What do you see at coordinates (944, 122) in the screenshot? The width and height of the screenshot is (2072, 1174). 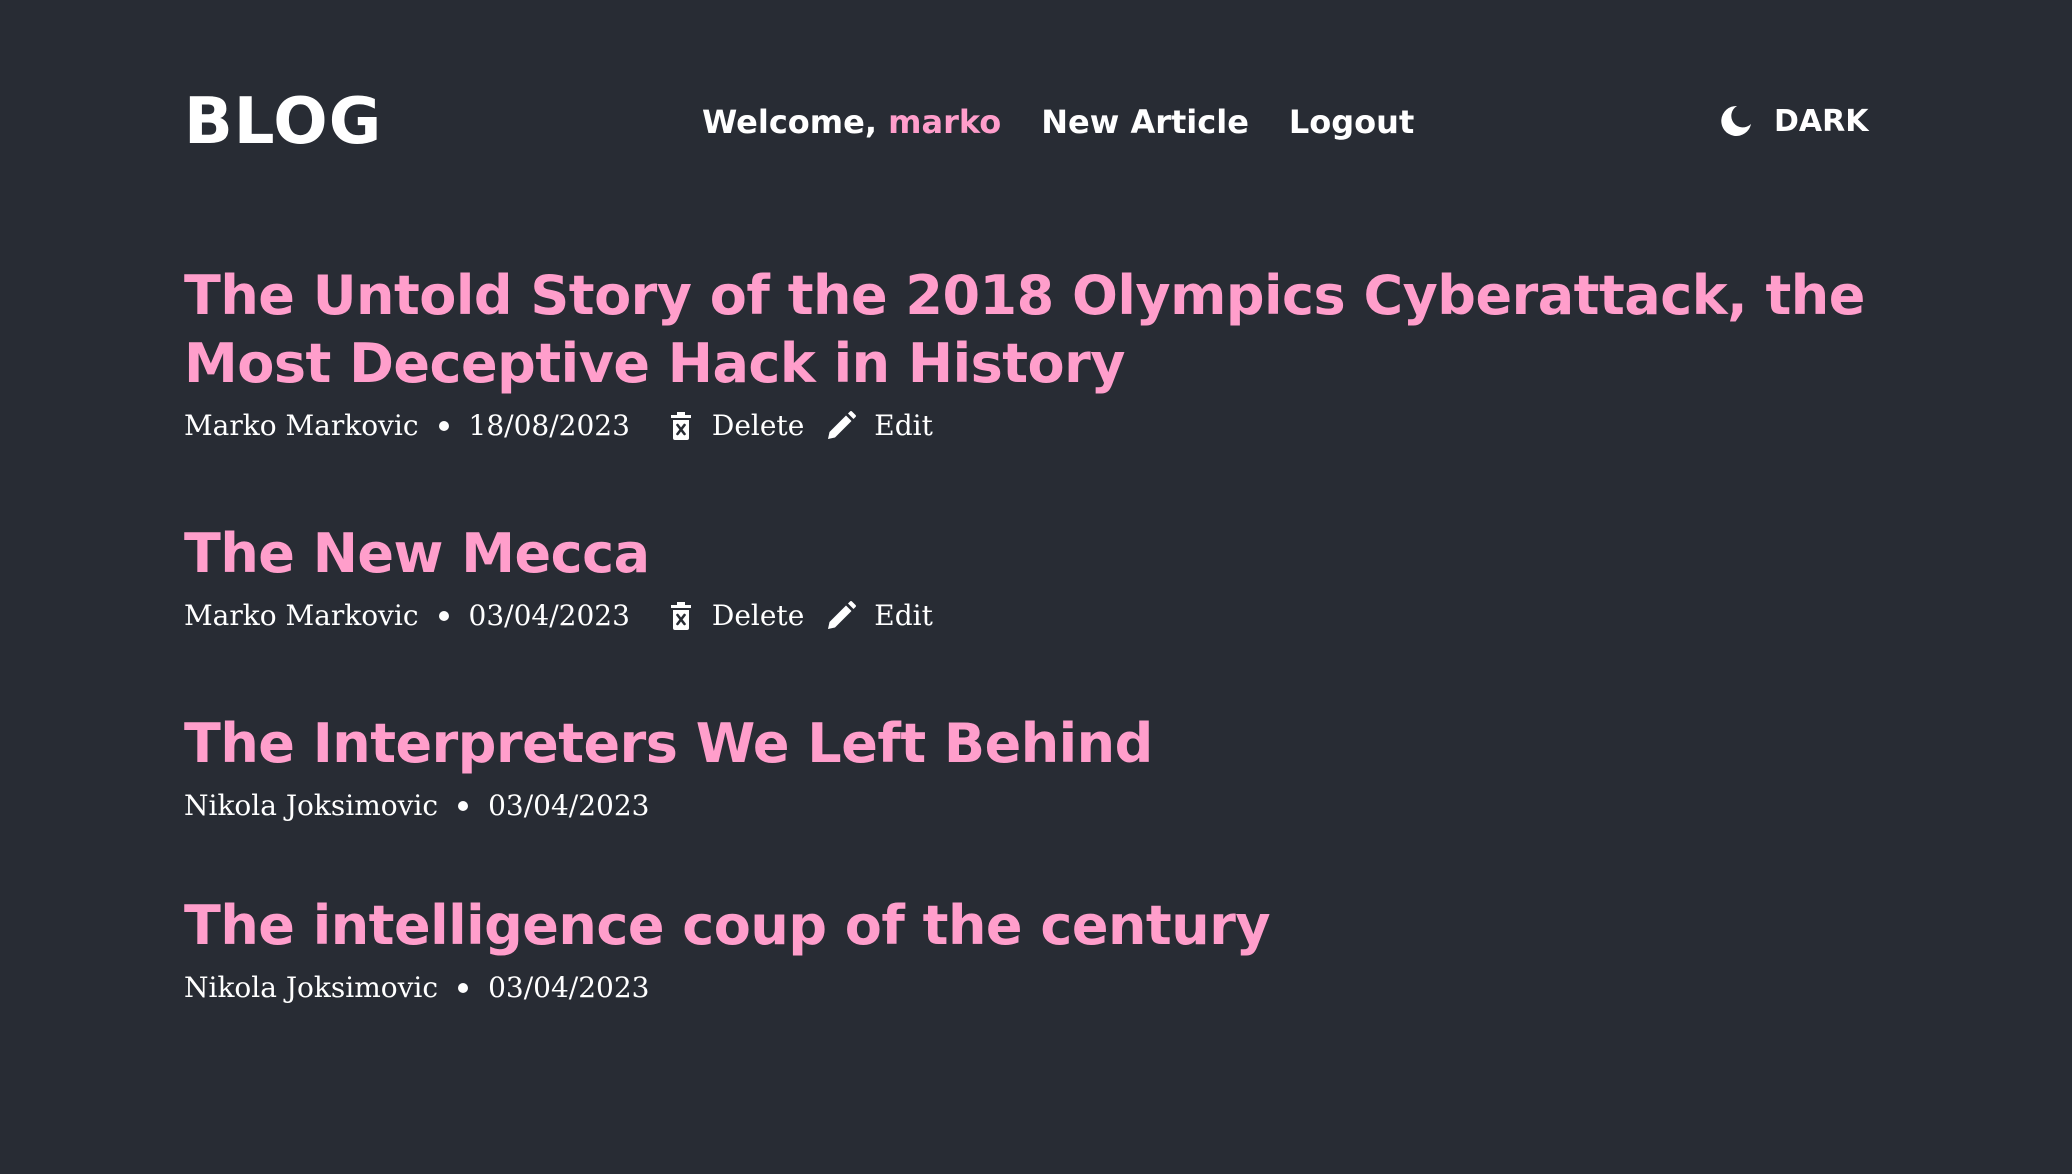 I see `username: marko` at bounding box center [944, 122].